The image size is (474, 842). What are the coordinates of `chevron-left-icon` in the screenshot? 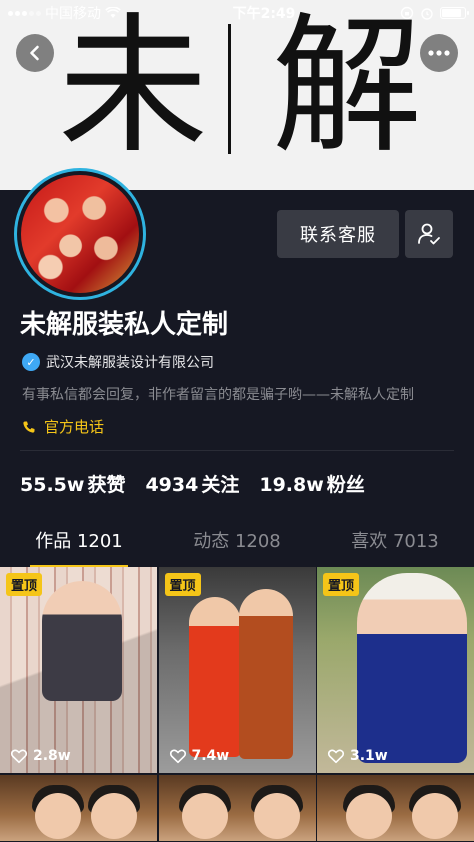 It's located at (34, 53).